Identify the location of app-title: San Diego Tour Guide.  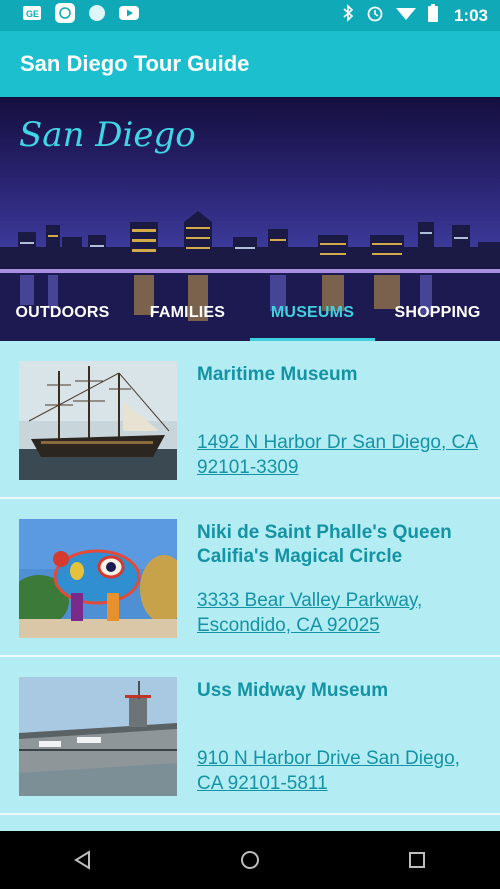
(135, 63).